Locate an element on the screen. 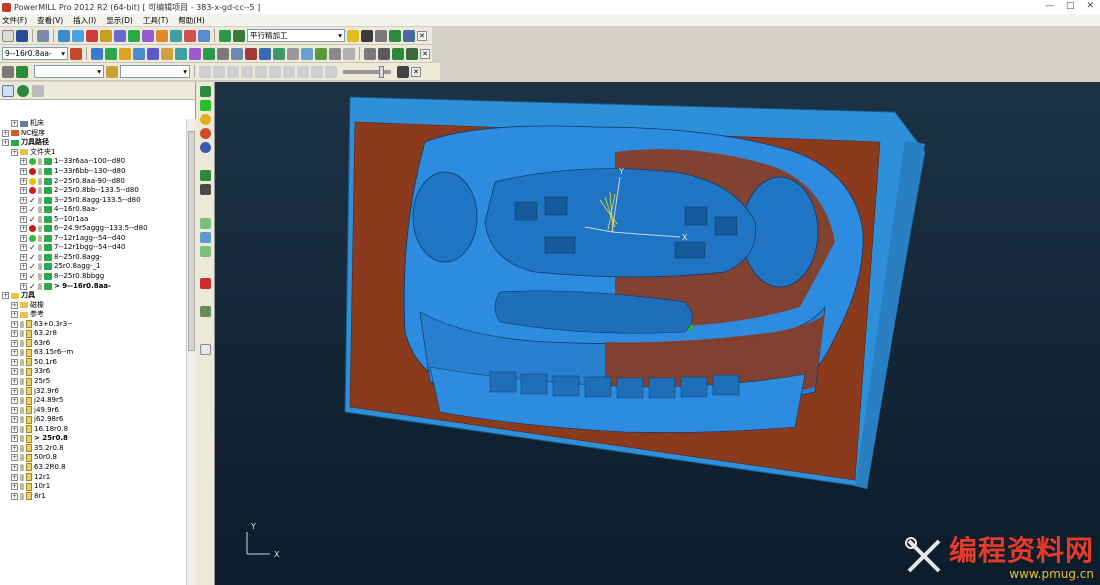 Image resolution: width=1100 pixels, height=585 pixels. tree-item: +1--33r6aa--100--d80 is located at coordinates (93, 162).